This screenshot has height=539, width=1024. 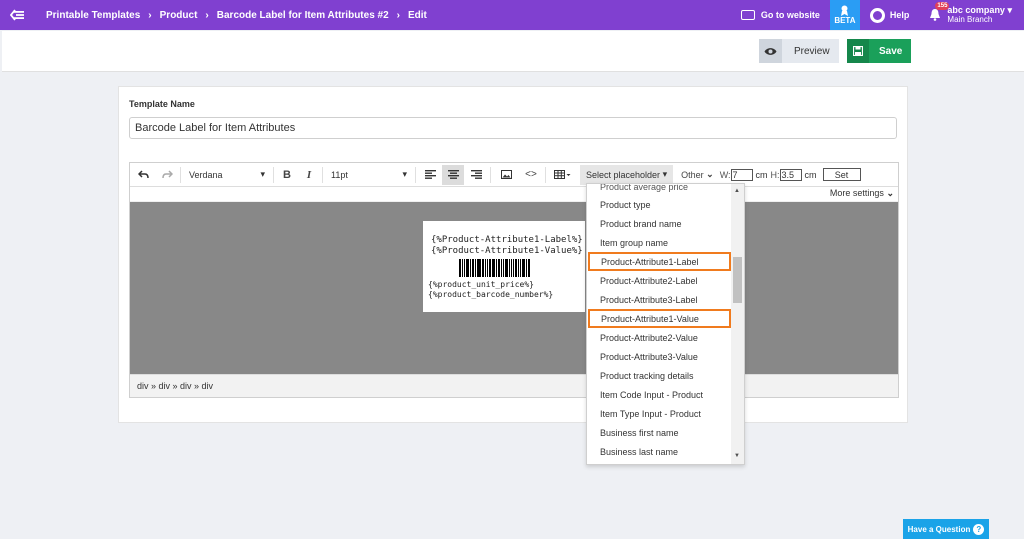 What do you see at coordinates (93, 15) in the screenshot?
I see `breadcrumb-printable-templates: Printable Templates` at bounding box center [93, 15].